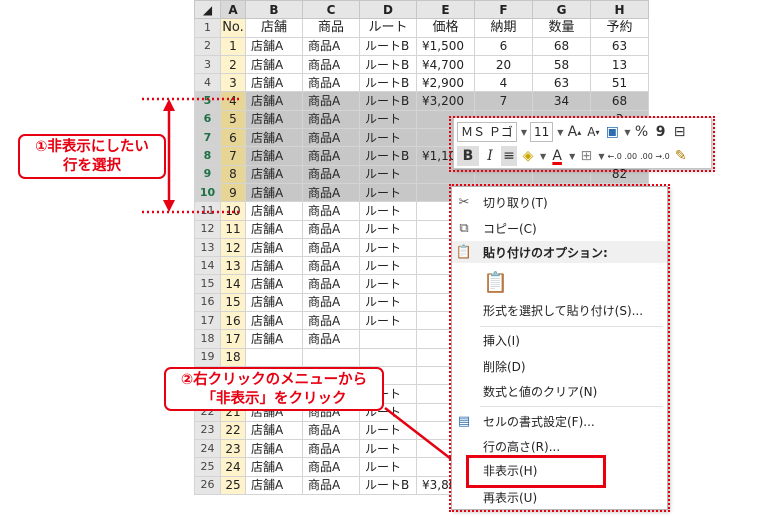  I want to click on arrow-down-icon, so click(169, 206).